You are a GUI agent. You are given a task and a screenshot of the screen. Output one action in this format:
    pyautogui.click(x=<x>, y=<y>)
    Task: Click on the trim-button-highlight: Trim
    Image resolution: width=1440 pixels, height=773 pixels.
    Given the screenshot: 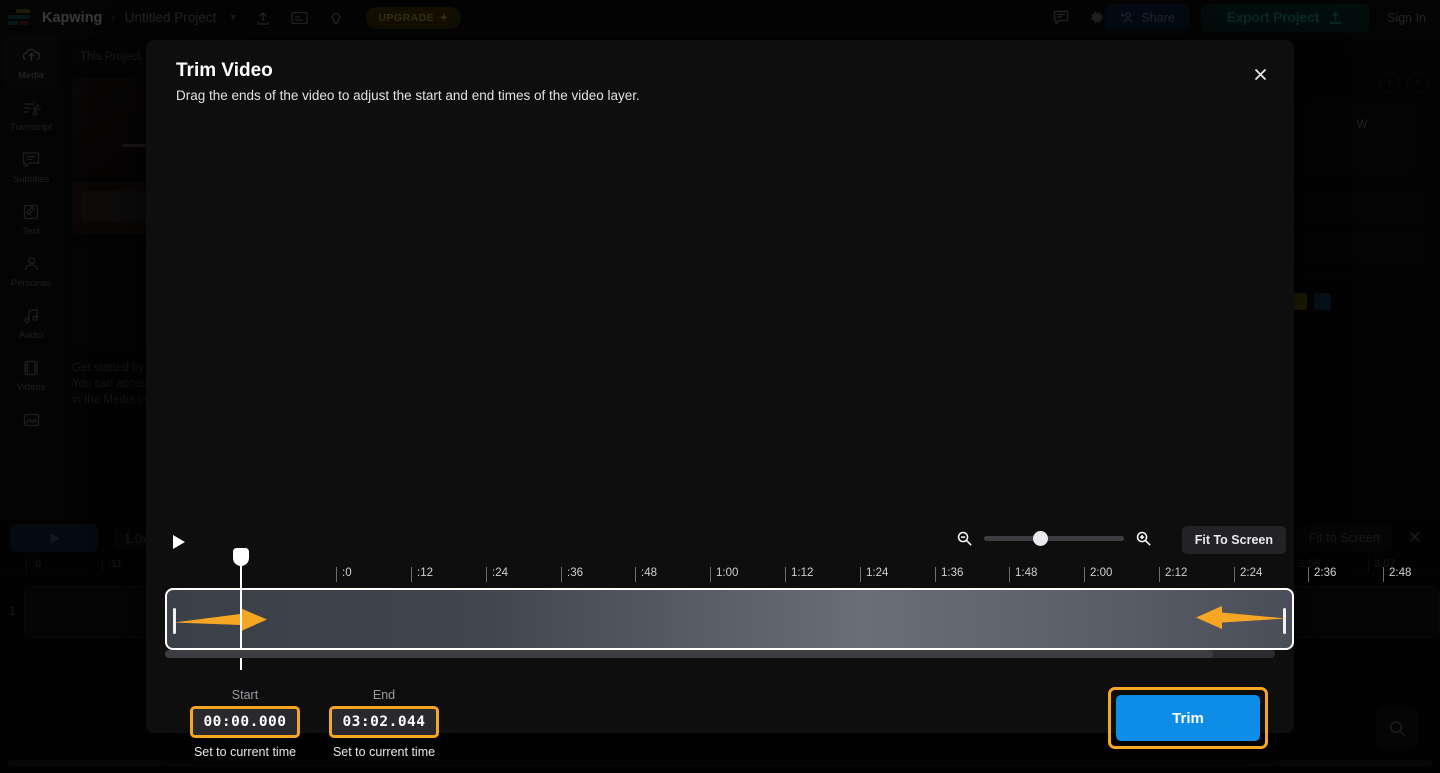 What is the action you would take?
    pyautogui.click(x=1188, y=718)
    